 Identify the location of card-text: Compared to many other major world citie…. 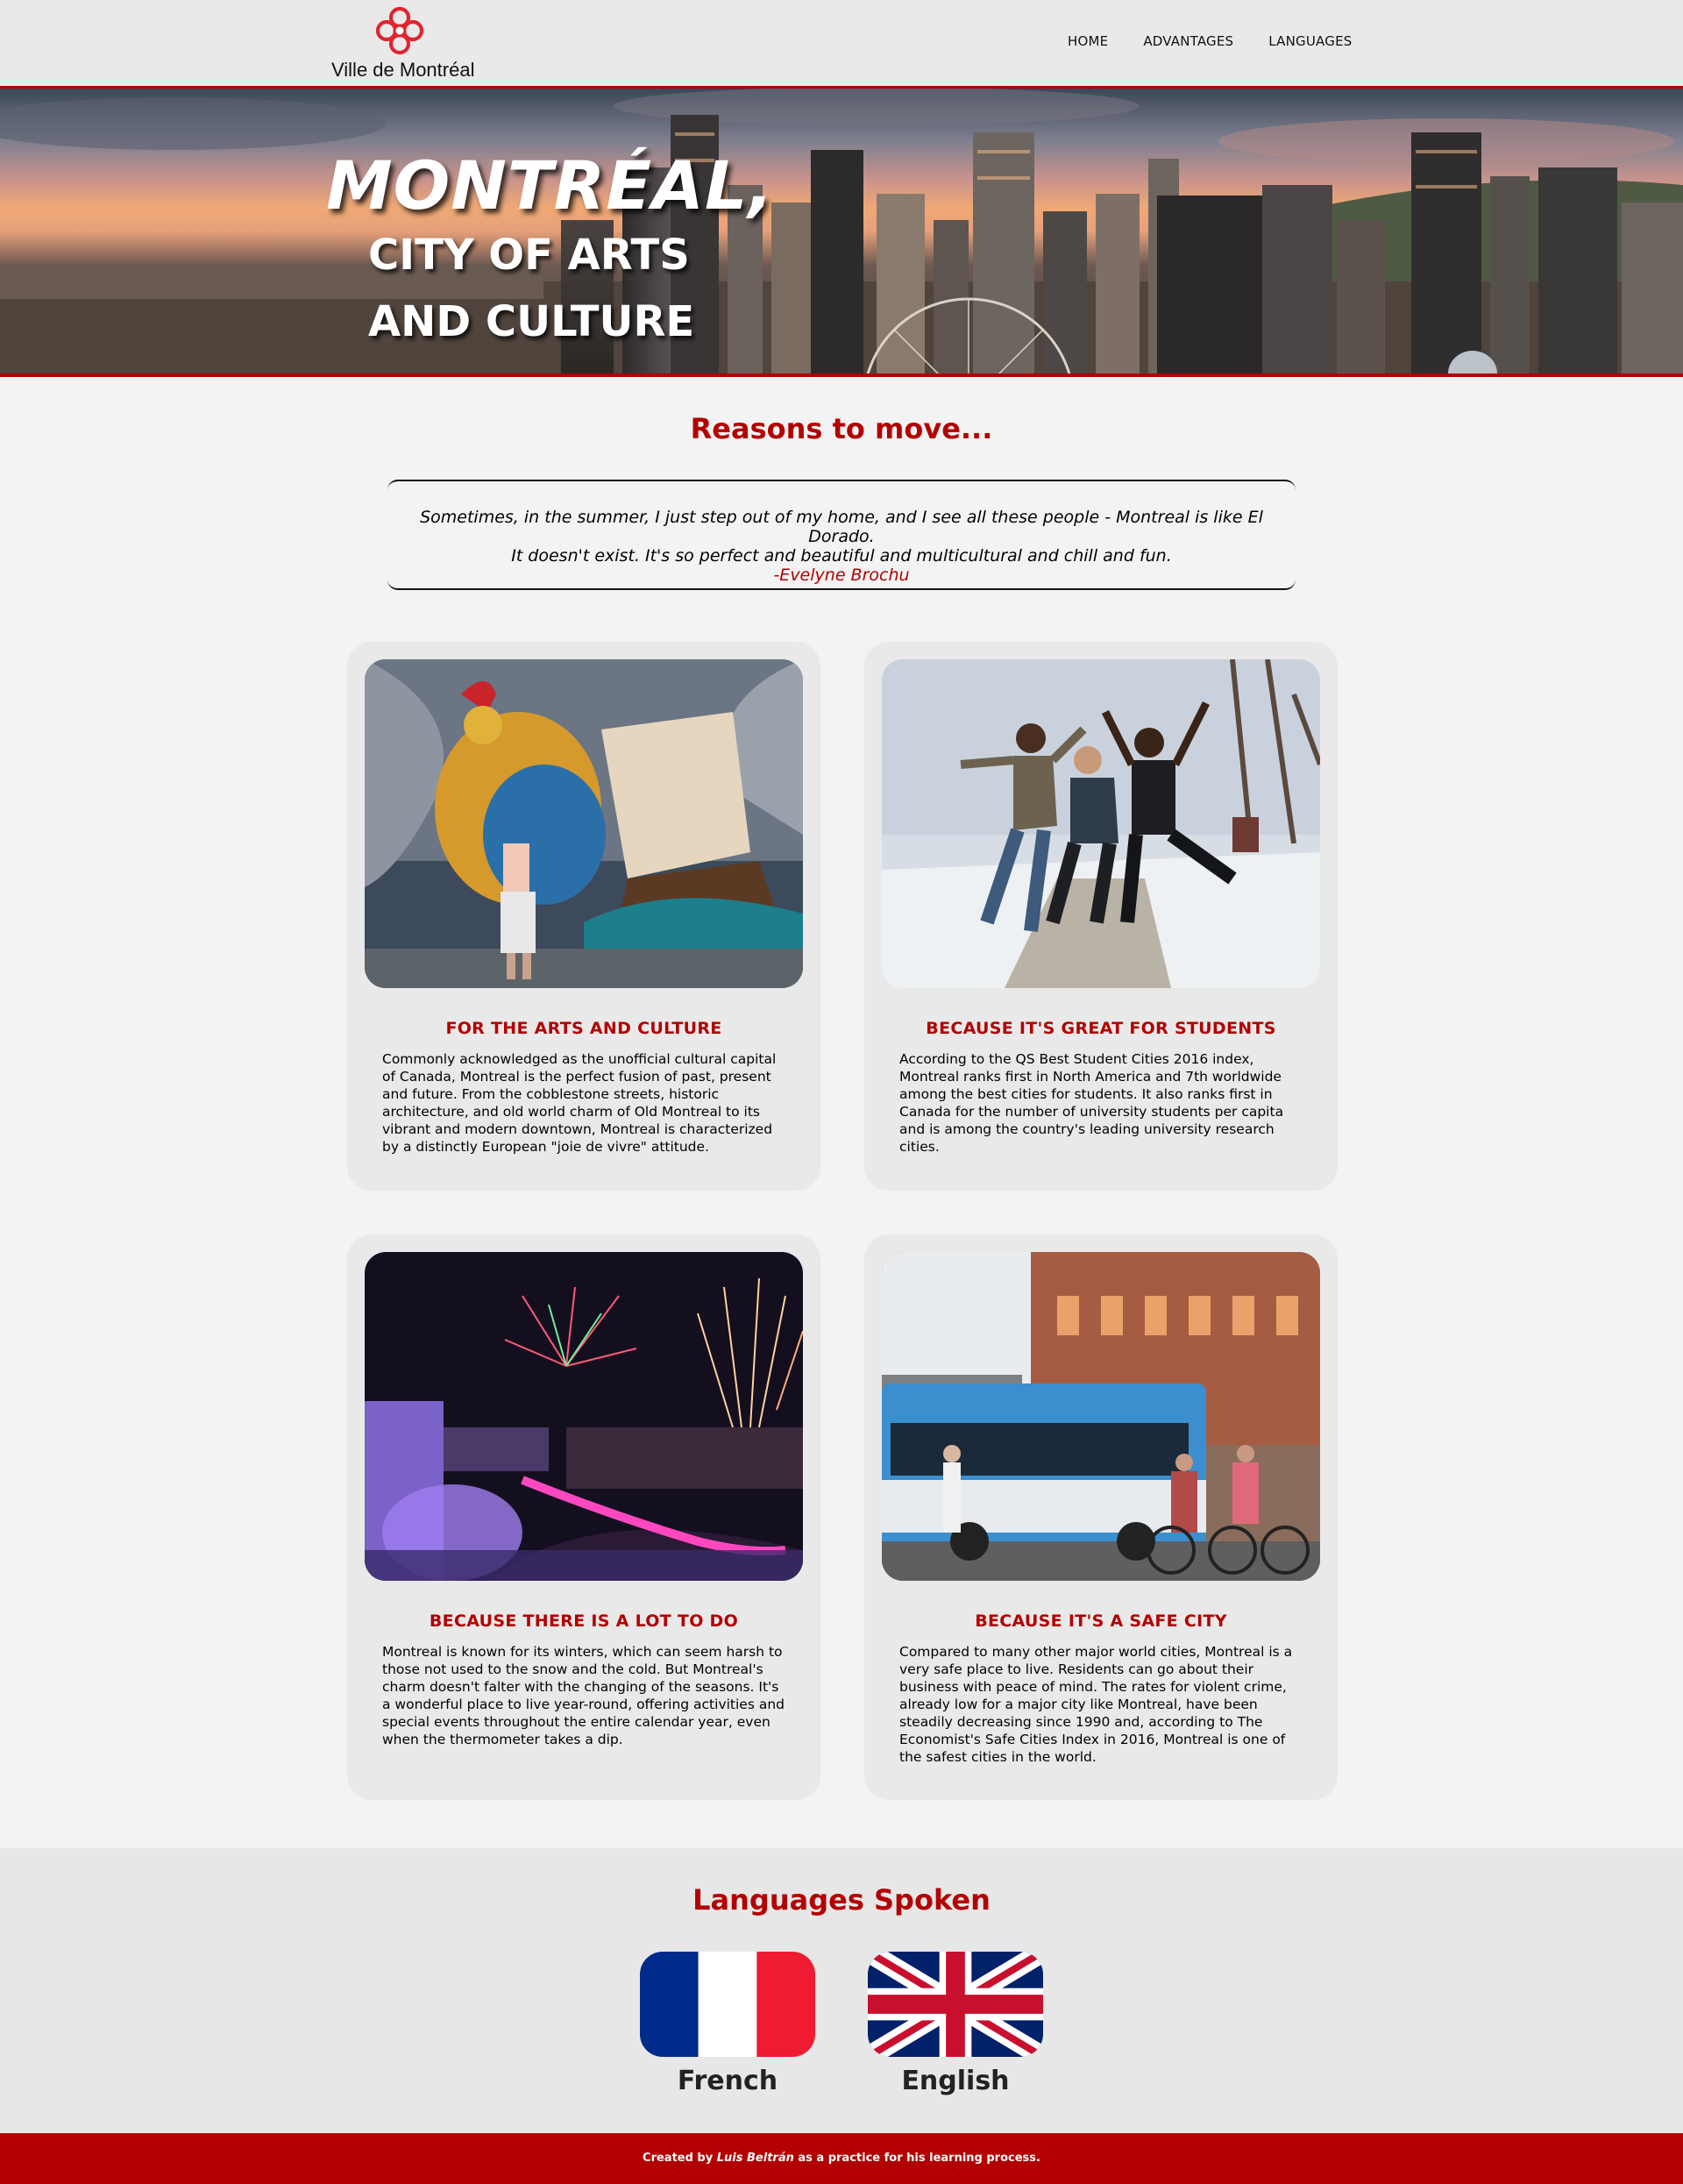
(1096, 1704).